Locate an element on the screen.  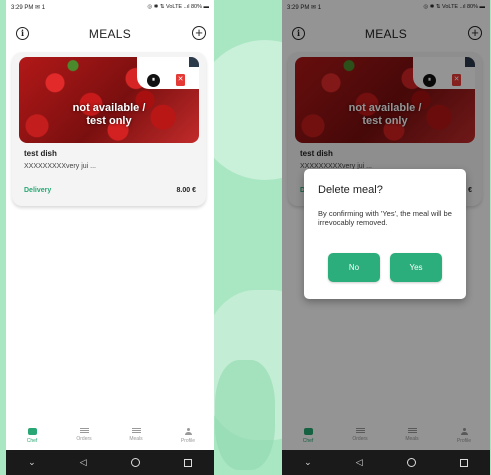
corner-accent is located at coordinates (194, 62).